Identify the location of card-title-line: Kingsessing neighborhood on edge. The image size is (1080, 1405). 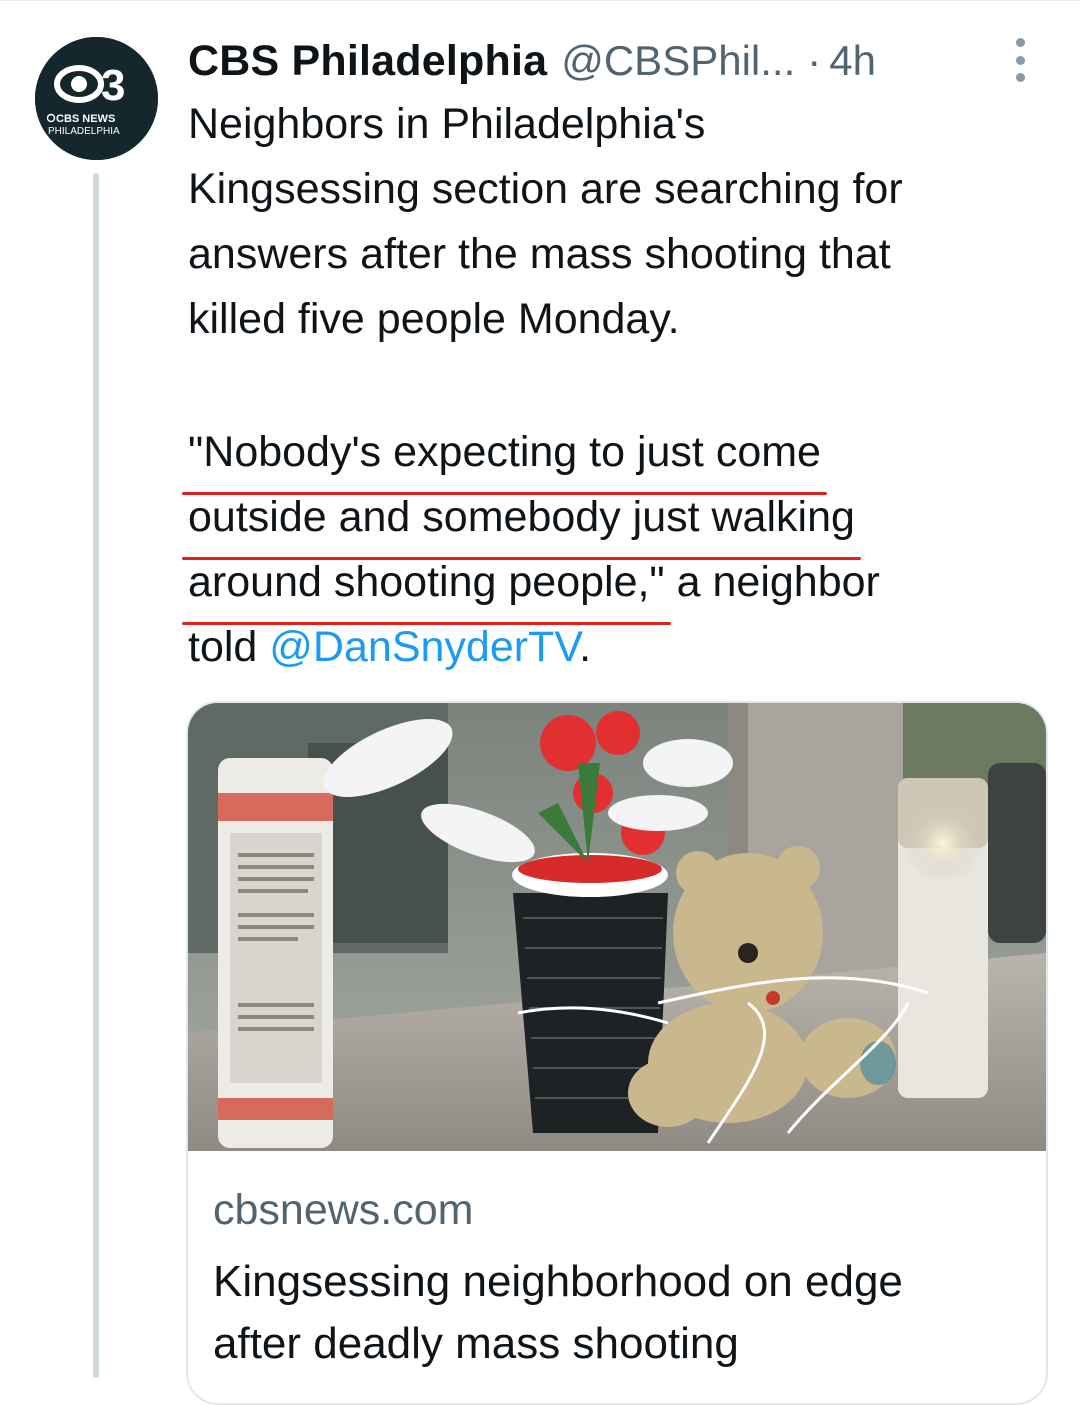
(558, 1281).